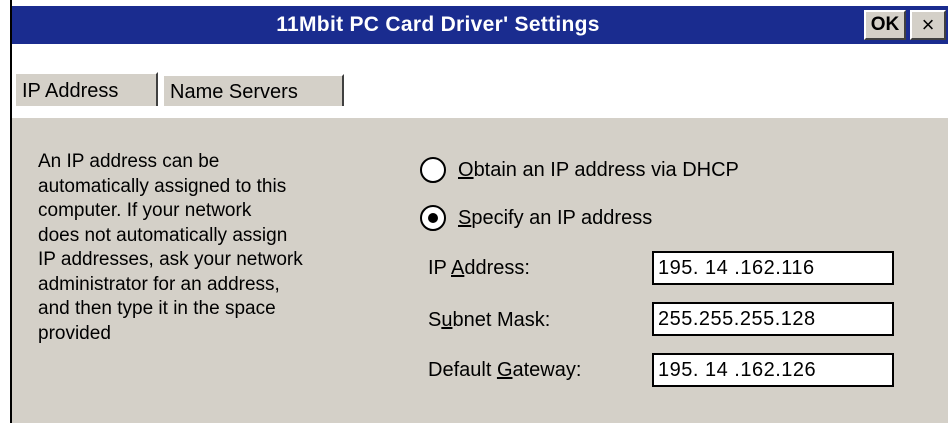  Describe the element at coordinates (479, 268) in the screenshot. I see `ip-address-label: IP Address:` at that location.